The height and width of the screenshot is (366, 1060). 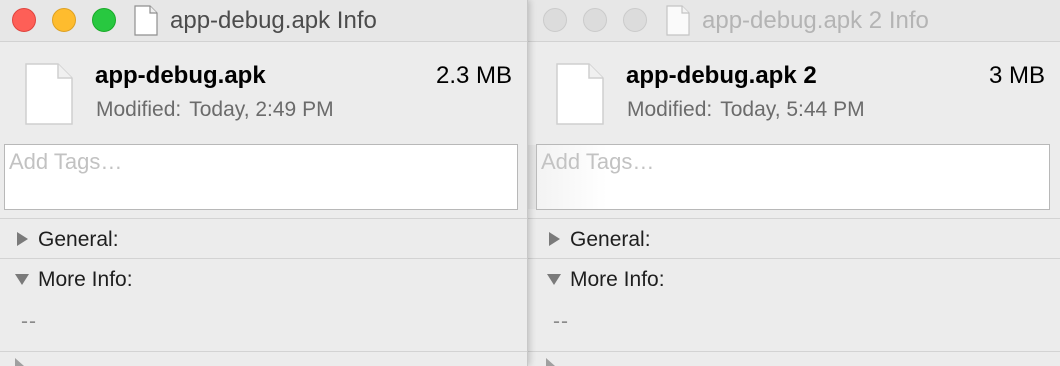 What do you see at coordinates (180, 75) in the screenshot?
I see `file-name: app-debug.apk` at bounding box center [180, 75].